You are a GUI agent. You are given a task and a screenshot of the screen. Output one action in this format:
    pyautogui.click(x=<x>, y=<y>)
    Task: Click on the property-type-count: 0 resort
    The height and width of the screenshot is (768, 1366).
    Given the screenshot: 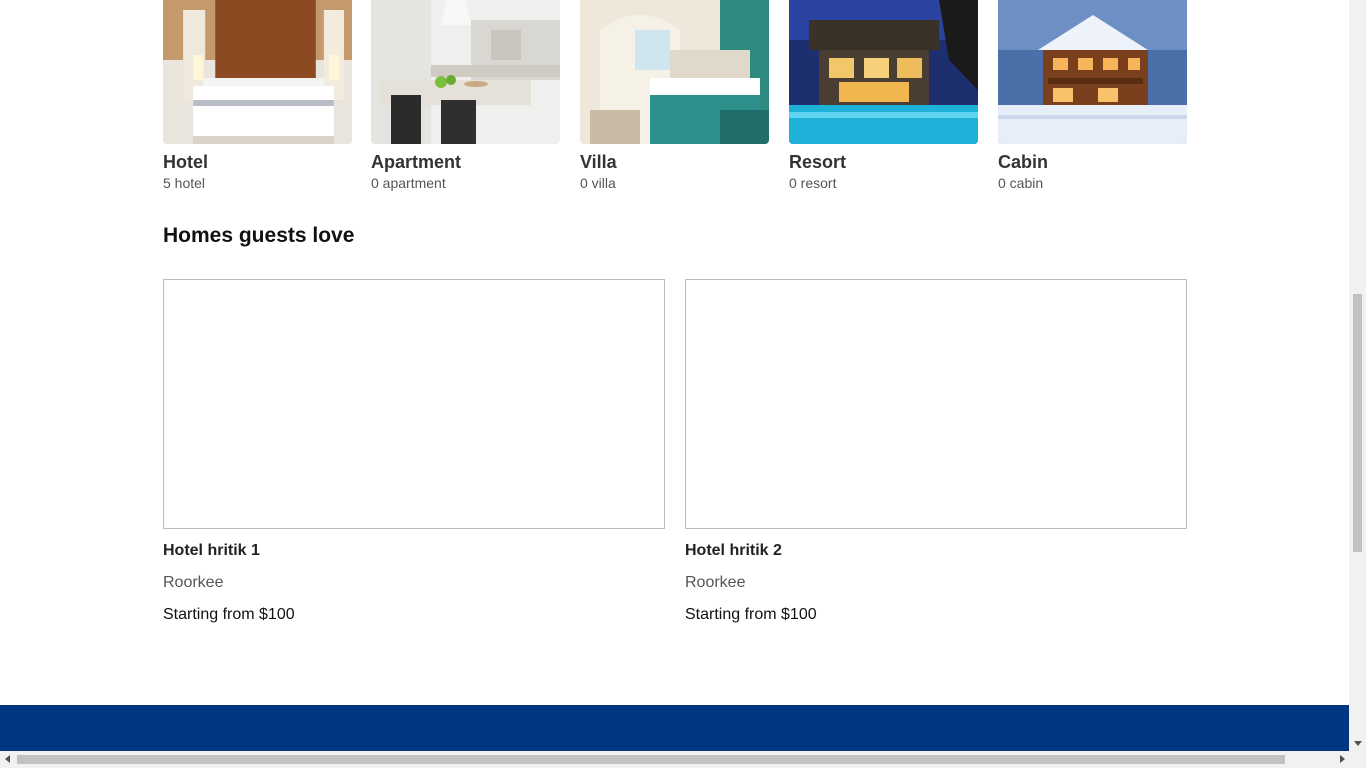 What is the action you would take?
    pyautogui.click(x=813, y=183)
    